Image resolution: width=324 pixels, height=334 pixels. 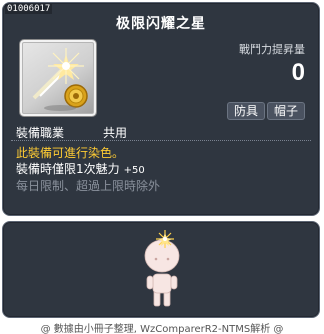 I want to click on bonus-text: 裝備時僅限1次魅力, so click(x=68, y=169).